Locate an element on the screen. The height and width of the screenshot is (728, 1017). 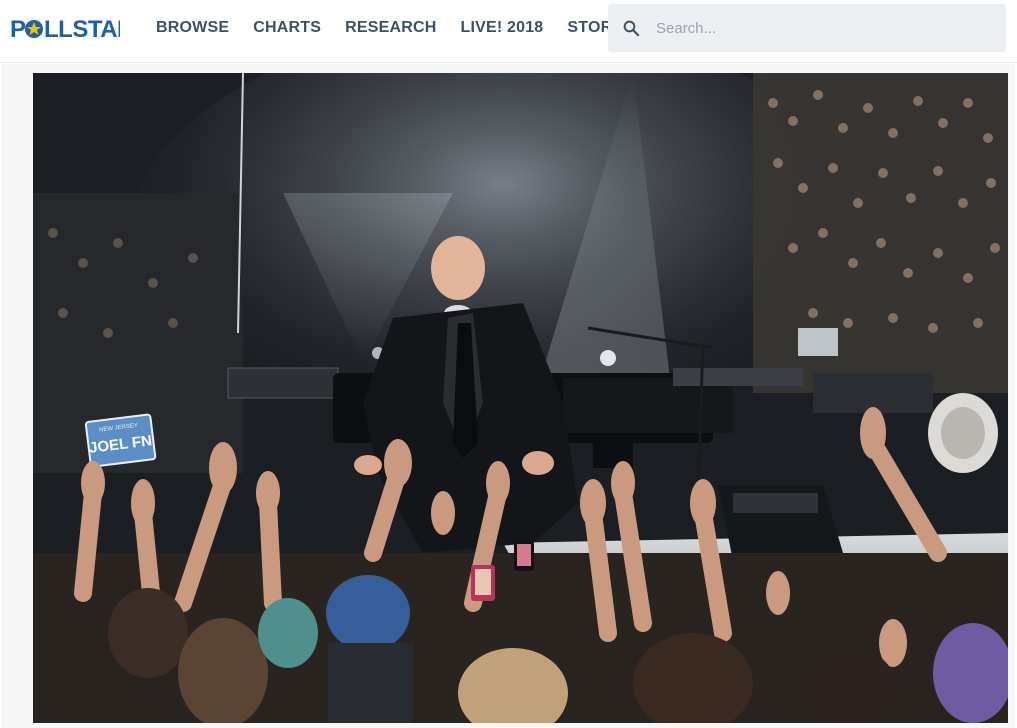
main-nav: BROWSE CHARTS RESEARCH LIVE! 2018 STORE is located at coordinates (389, 28).